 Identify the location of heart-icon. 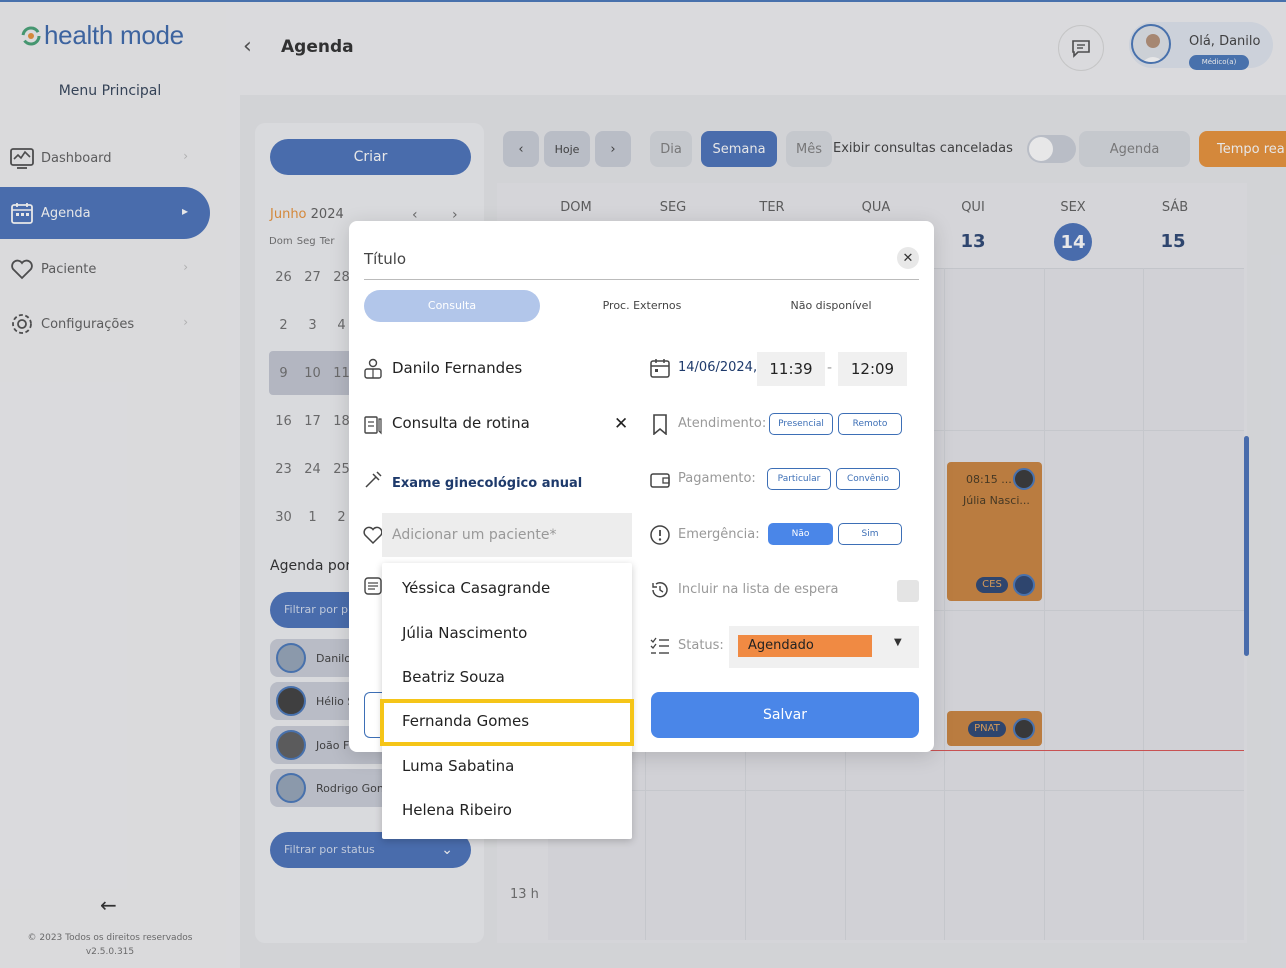
(373, 535).